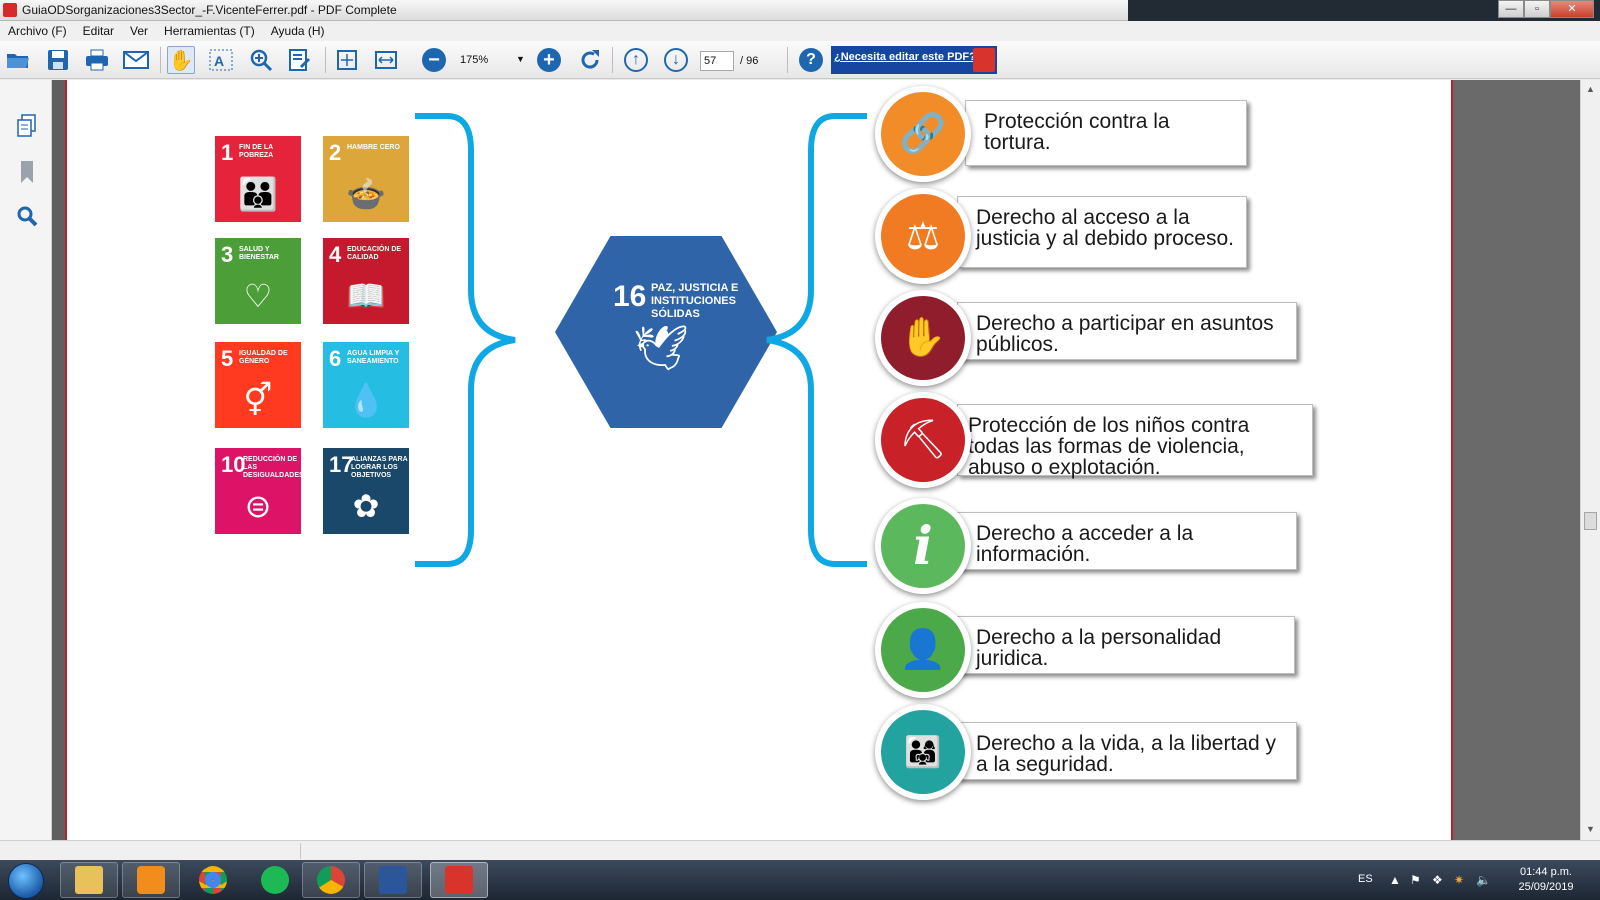 This screenshot has width=1600, height=900. What do you see at coordinates (1537, 9) in the screenshot?
I see `restore-button: ▫` at bounding box center [1537, 9].